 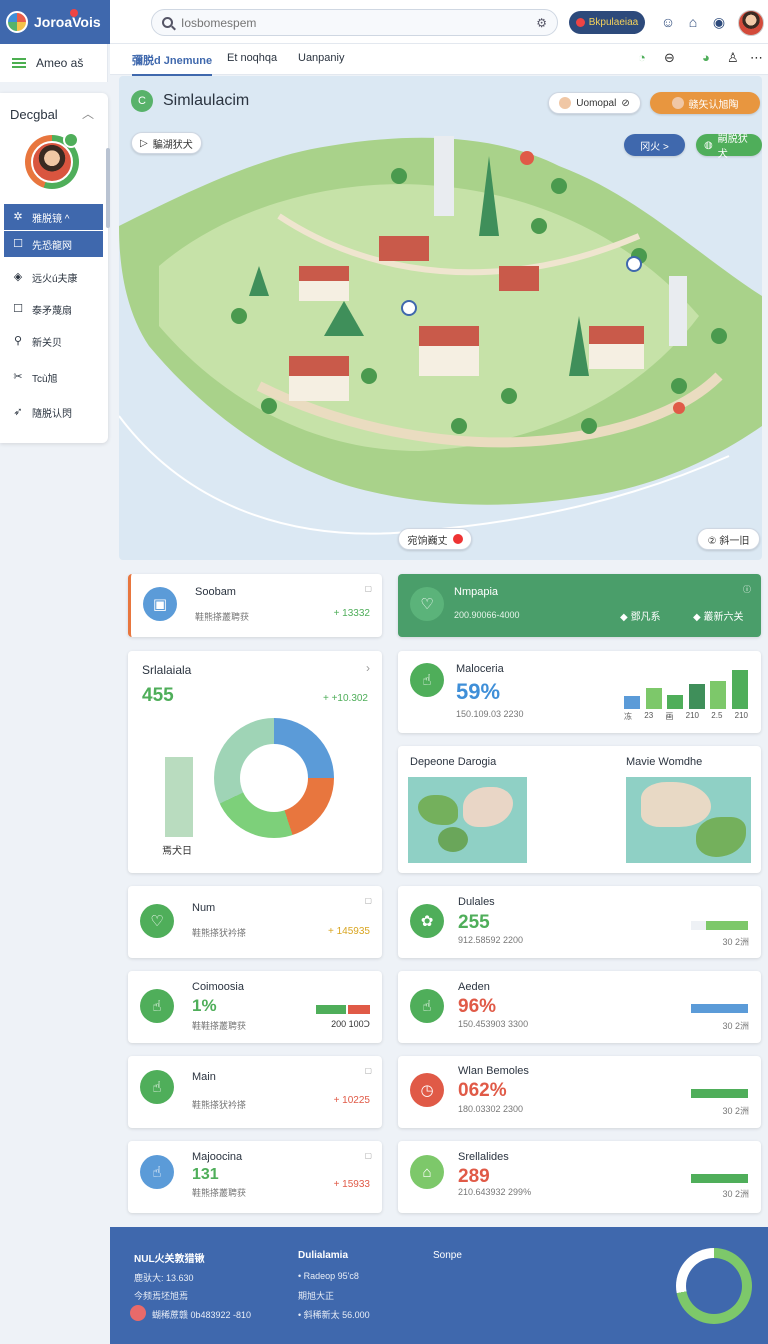 I want to click on bottom-chip: 宛饷巍丈, so click(x=435, y=539).